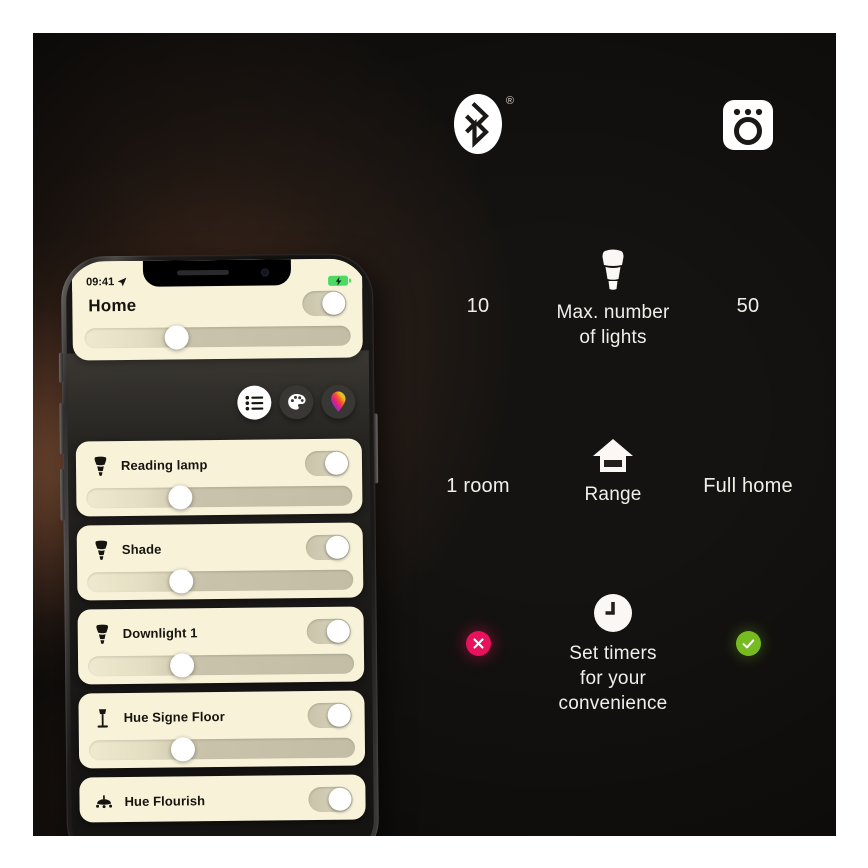 The width and height of the screenshot is (868, 868). Describe the element at coordinates (748, 486) in the screenshot. I see `range-bridge-value: Full home` at that location.